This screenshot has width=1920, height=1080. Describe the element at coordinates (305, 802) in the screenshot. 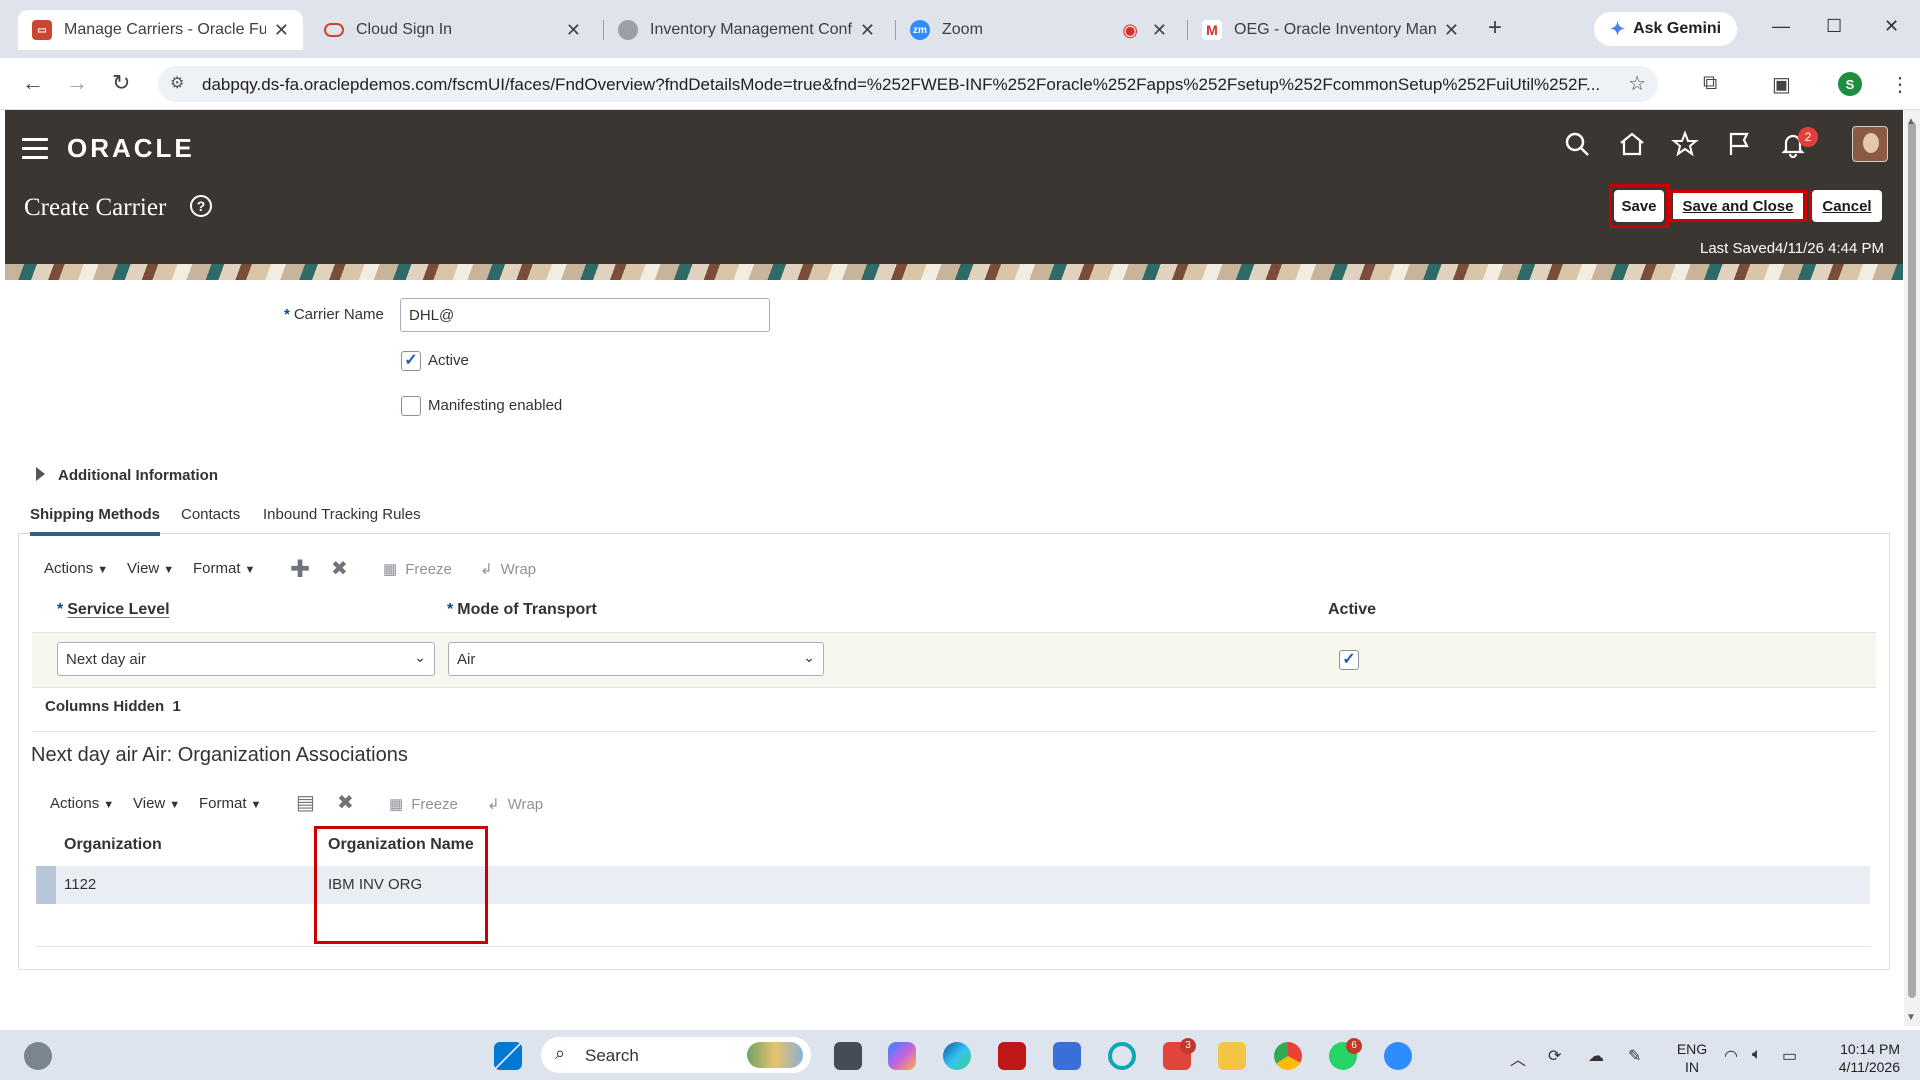

I see `add-multiple-rows-icon: ▤` at that location.